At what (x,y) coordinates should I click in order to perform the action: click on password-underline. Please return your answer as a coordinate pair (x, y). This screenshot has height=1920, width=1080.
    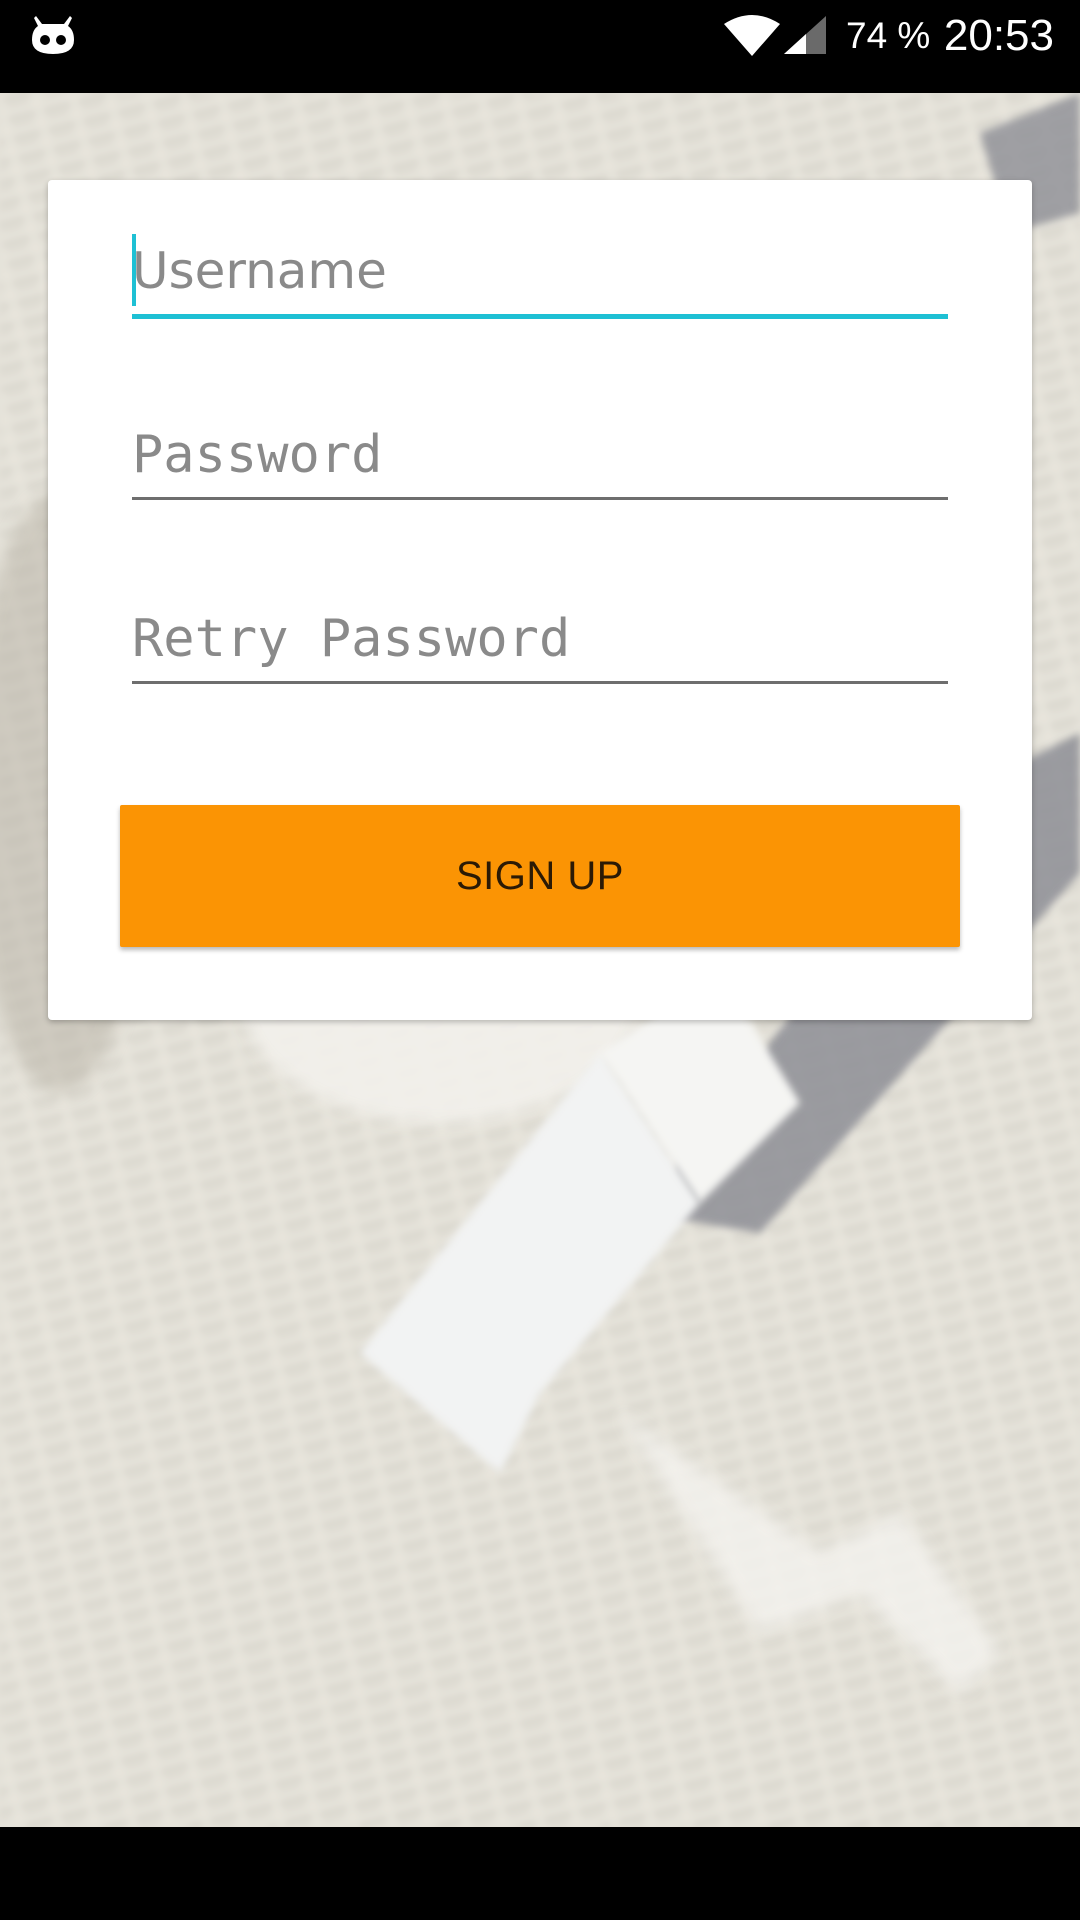
    Looking at the image, I should click on (540, 498).